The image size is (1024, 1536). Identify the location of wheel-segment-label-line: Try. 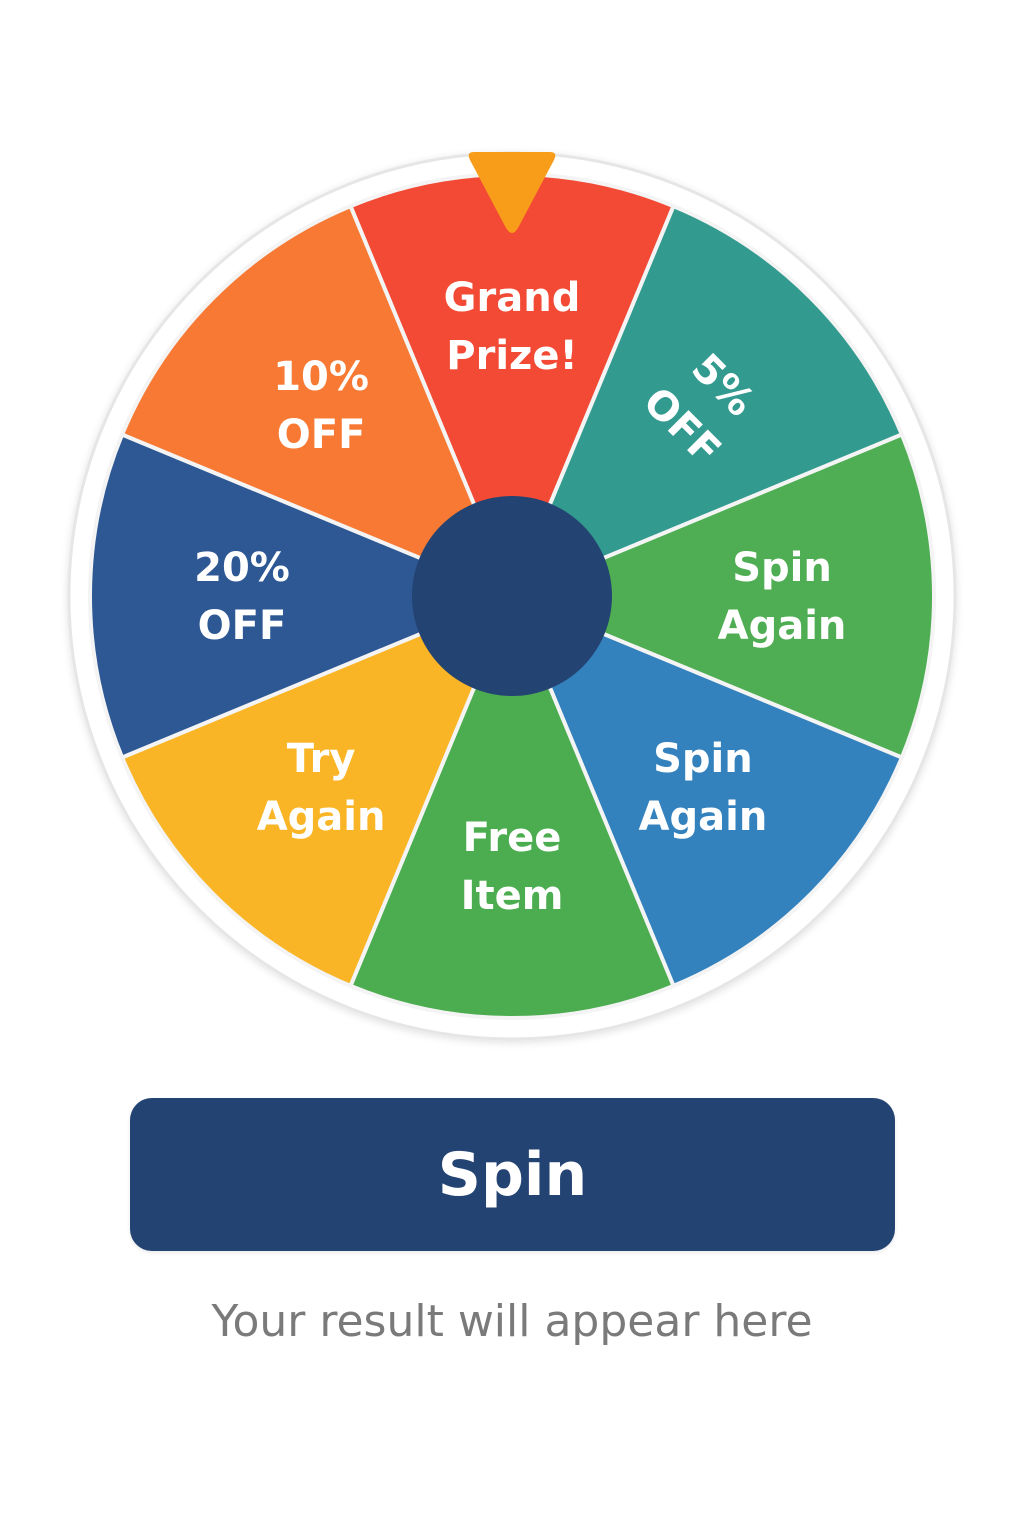
(321, 759).